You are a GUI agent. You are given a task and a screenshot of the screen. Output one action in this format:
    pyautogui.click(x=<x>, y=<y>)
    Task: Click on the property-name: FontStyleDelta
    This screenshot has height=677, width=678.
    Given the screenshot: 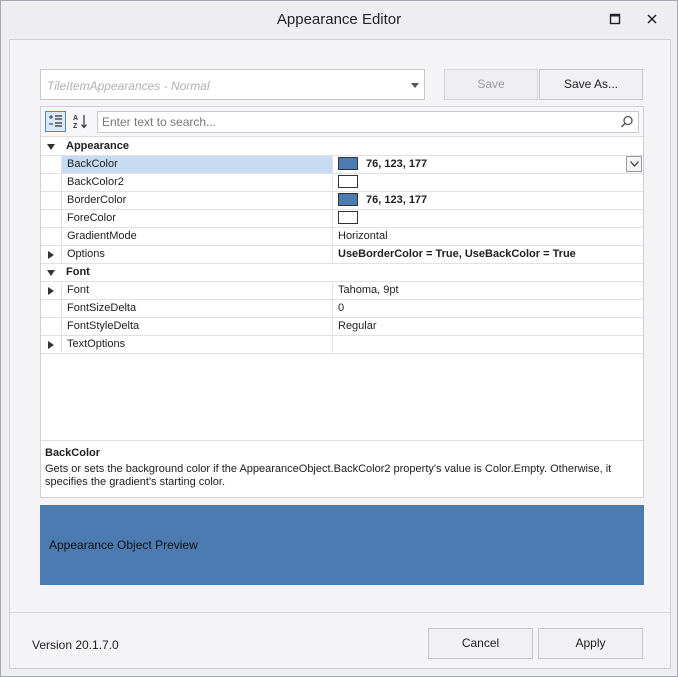 What is the action you would take?
    pyautogui.click(x=197, y=326)
    